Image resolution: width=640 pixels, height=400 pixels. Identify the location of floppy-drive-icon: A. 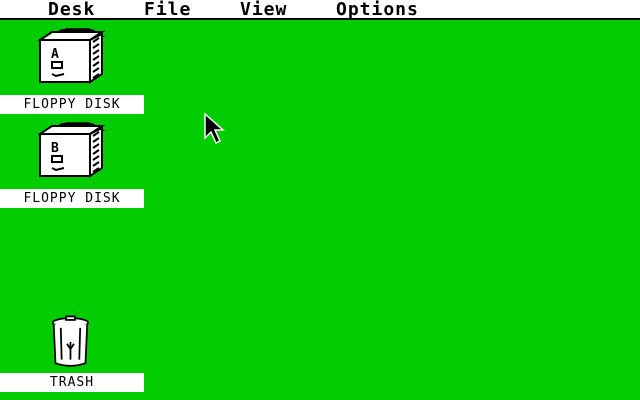
(72, 56).